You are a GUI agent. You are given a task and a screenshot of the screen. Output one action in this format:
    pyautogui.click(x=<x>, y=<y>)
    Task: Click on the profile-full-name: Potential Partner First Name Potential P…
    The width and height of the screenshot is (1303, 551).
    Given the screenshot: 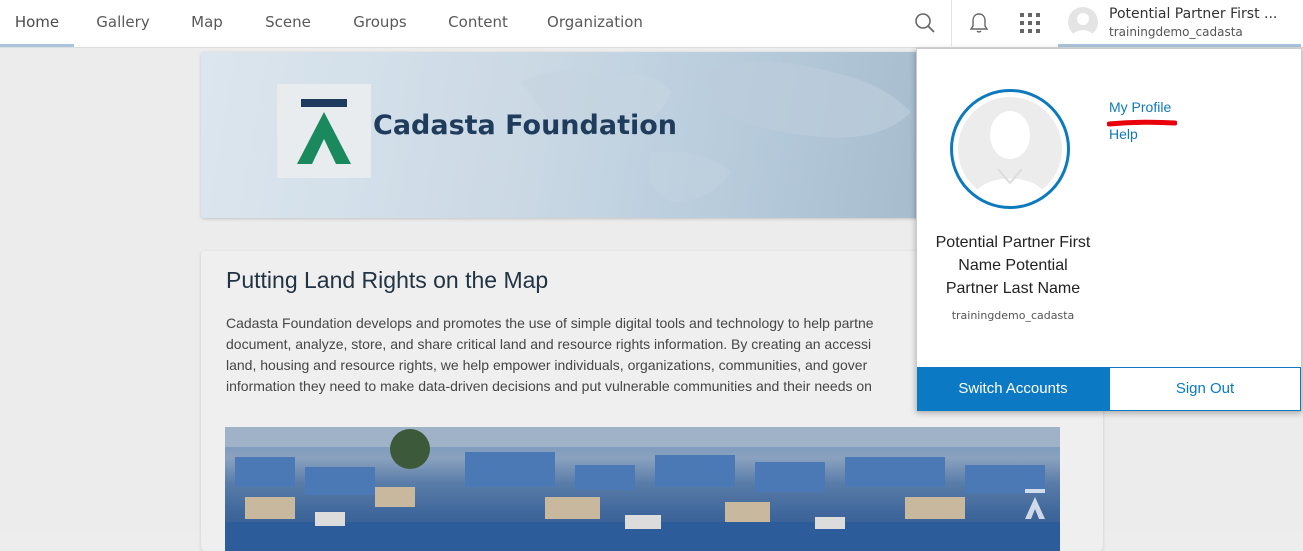 What is the action you would take?
    pyautogui.click(x=1013, y=265)
    